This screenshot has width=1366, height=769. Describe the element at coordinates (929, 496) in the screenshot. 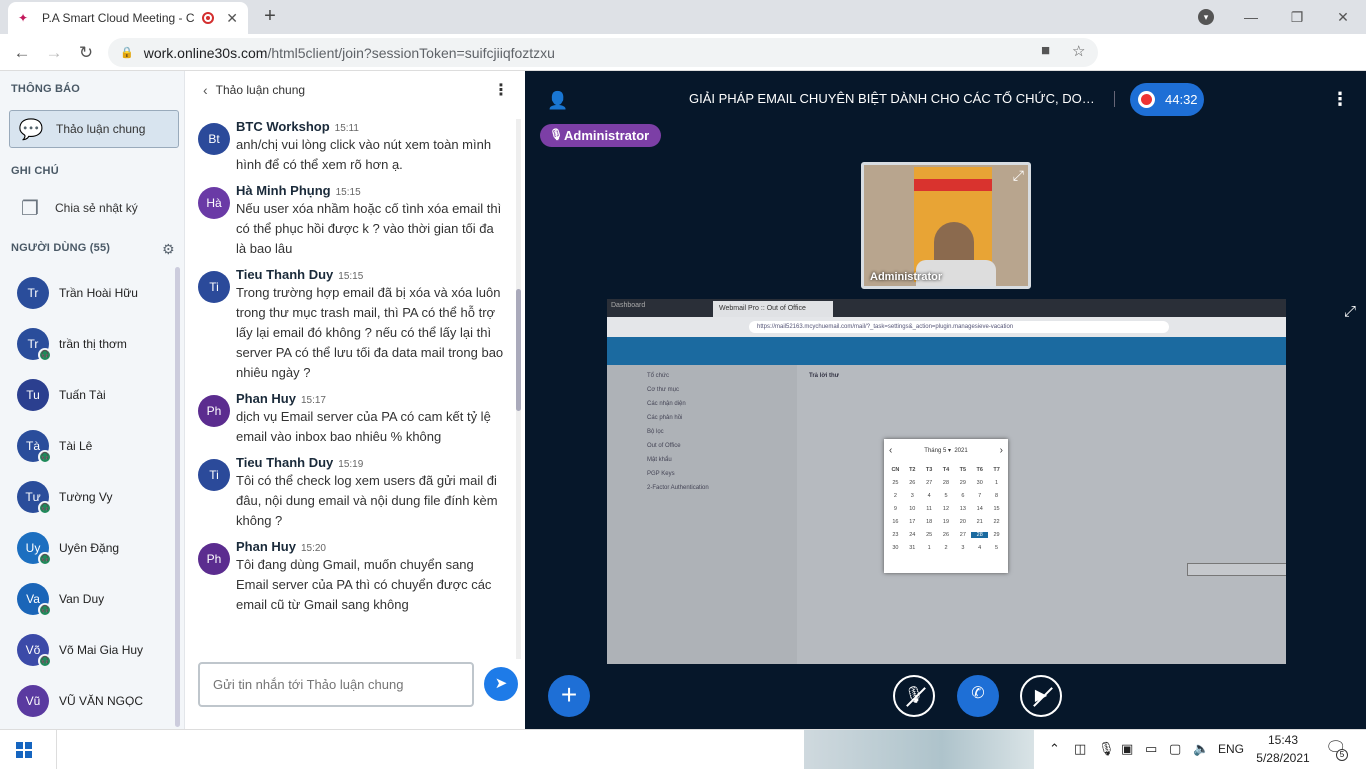

I see `calendar-day: 4` at that location.